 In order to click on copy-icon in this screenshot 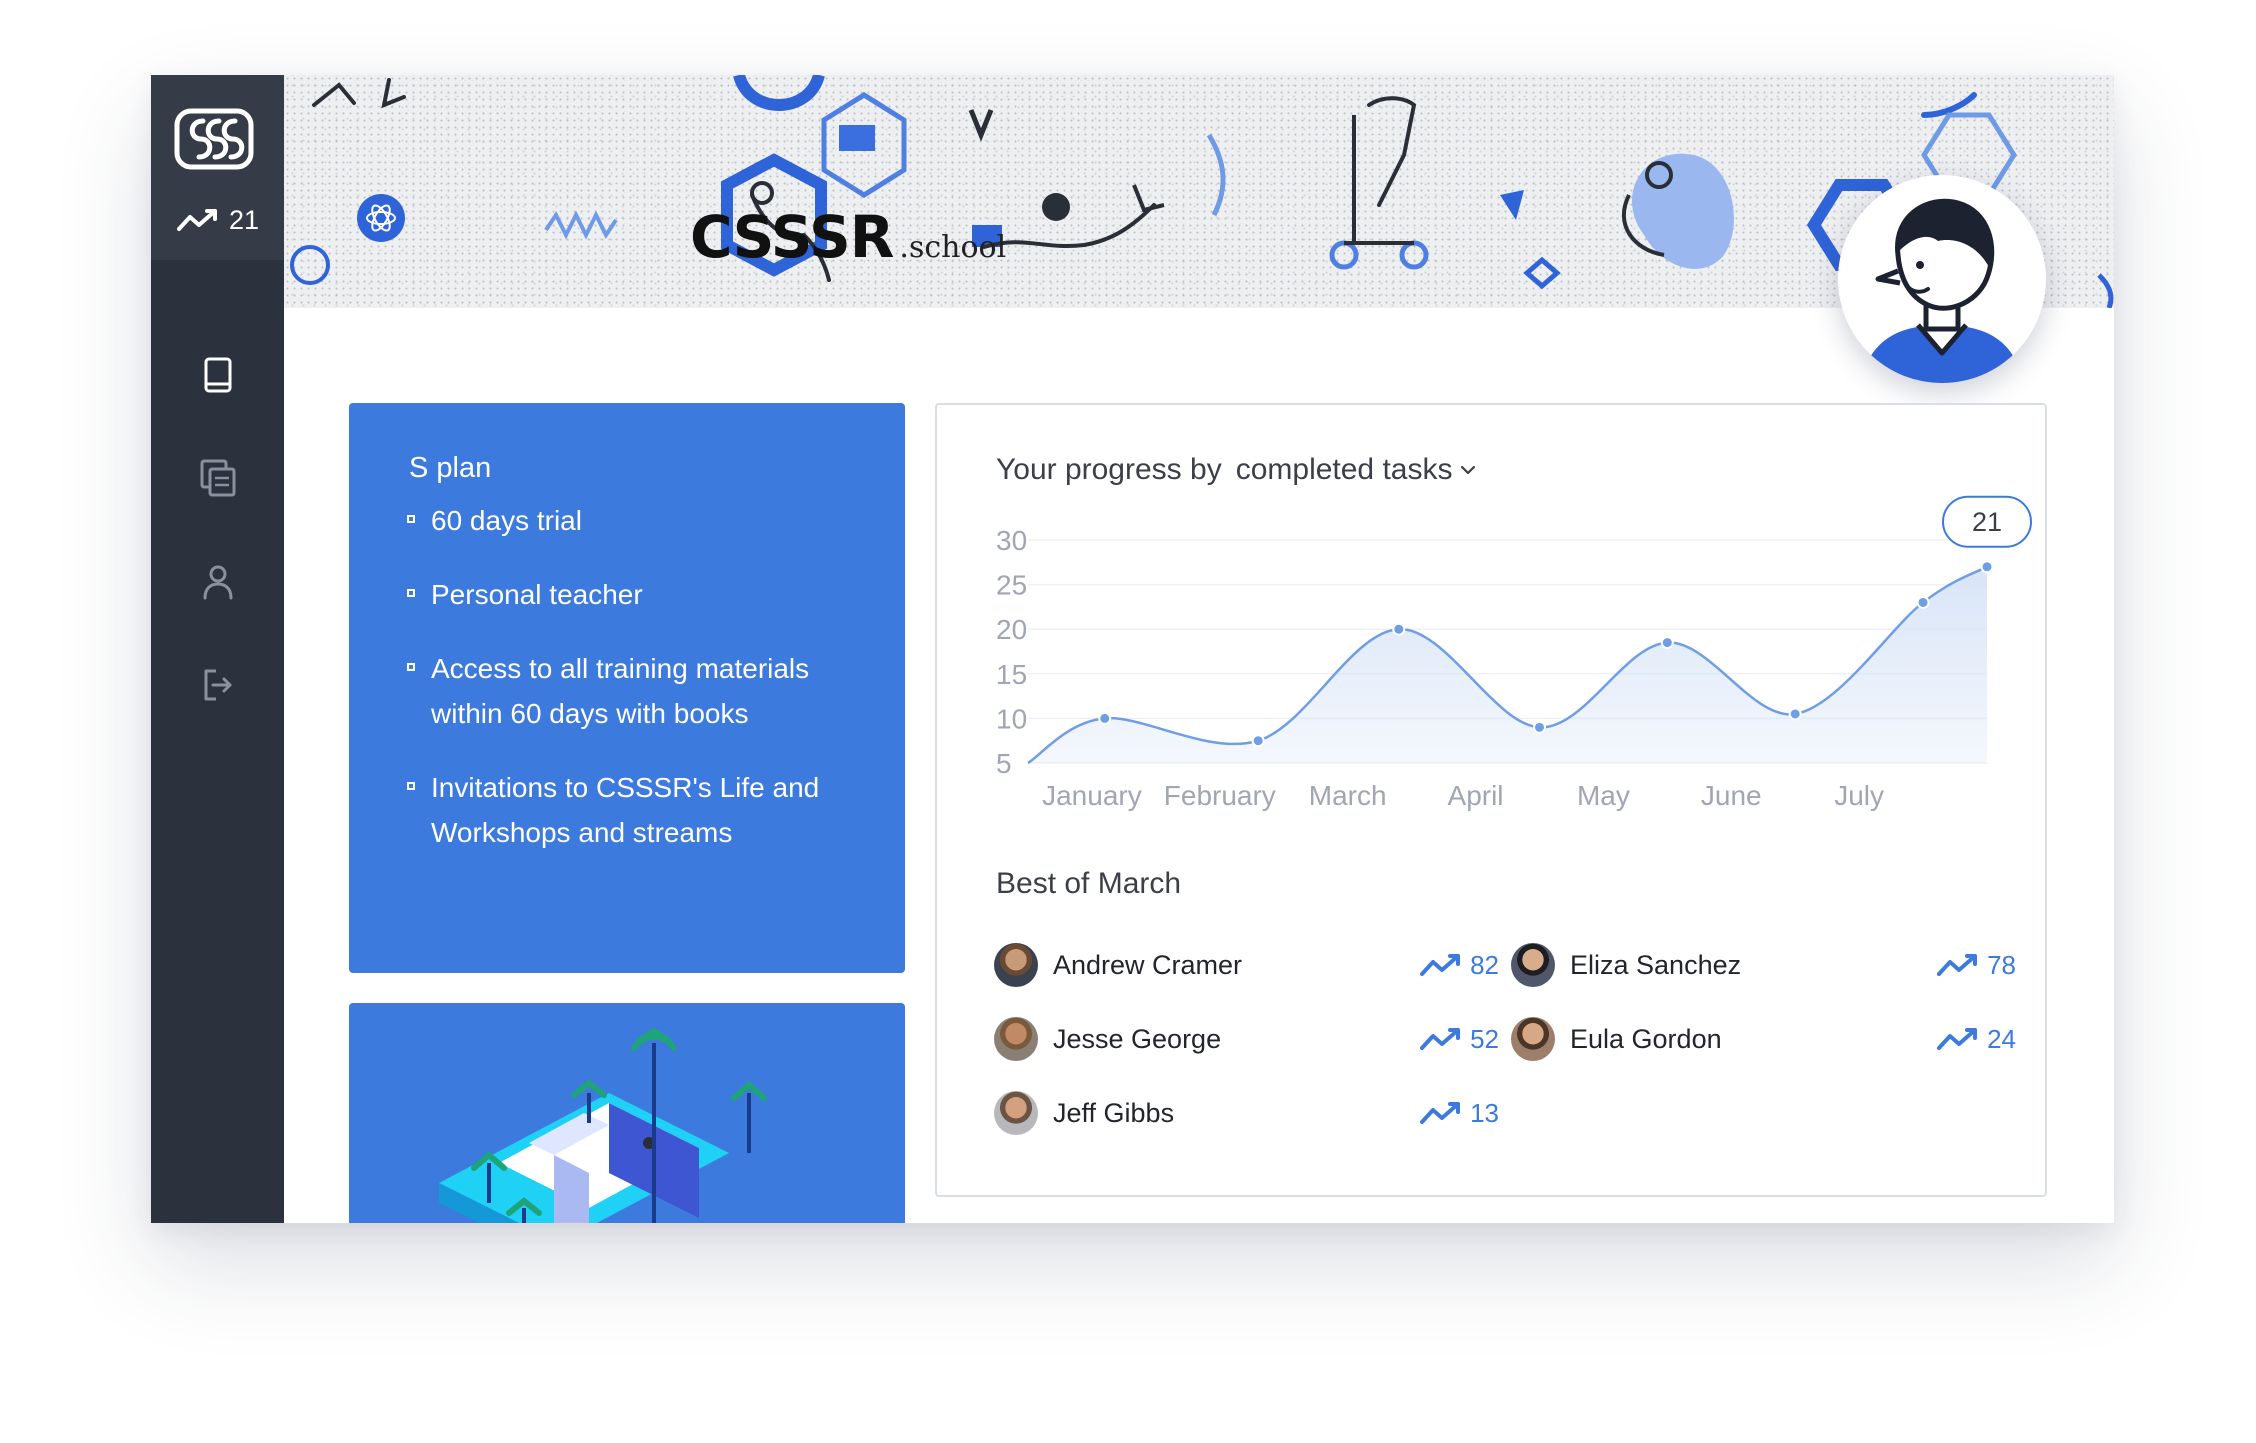, I will do `click(217, 478)`.